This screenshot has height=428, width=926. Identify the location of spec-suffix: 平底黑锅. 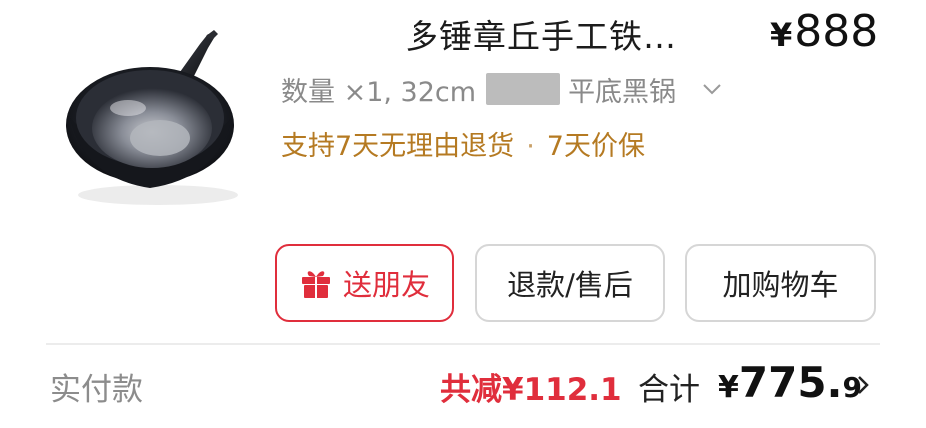
(622, 92).